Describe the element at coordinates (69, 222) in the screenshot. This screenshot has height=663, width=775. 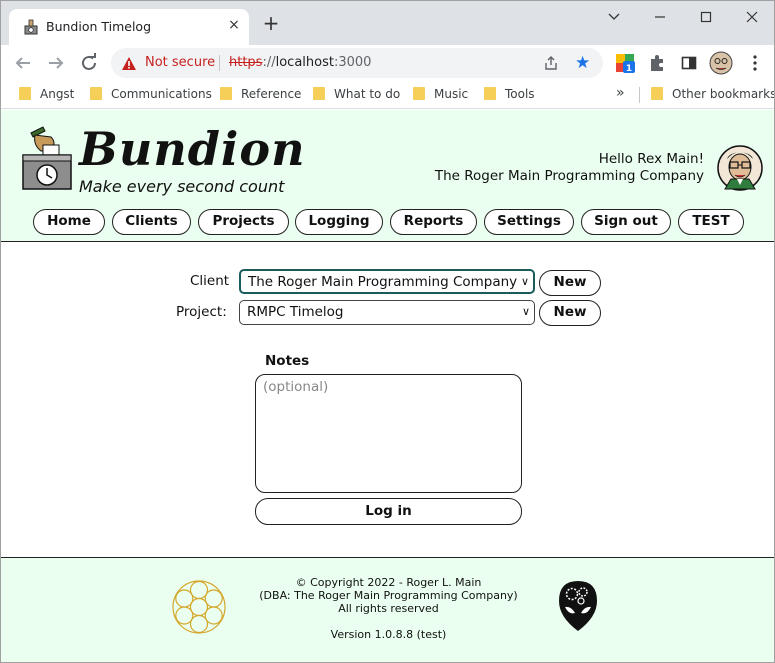
I see `nav-home: Home` at that location.